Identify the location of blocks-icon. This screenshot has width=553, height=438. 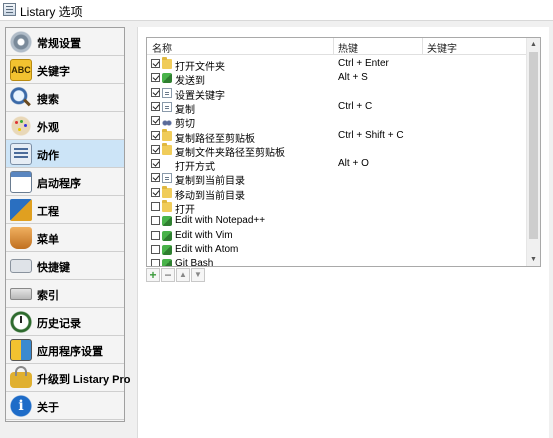
(21, 210).